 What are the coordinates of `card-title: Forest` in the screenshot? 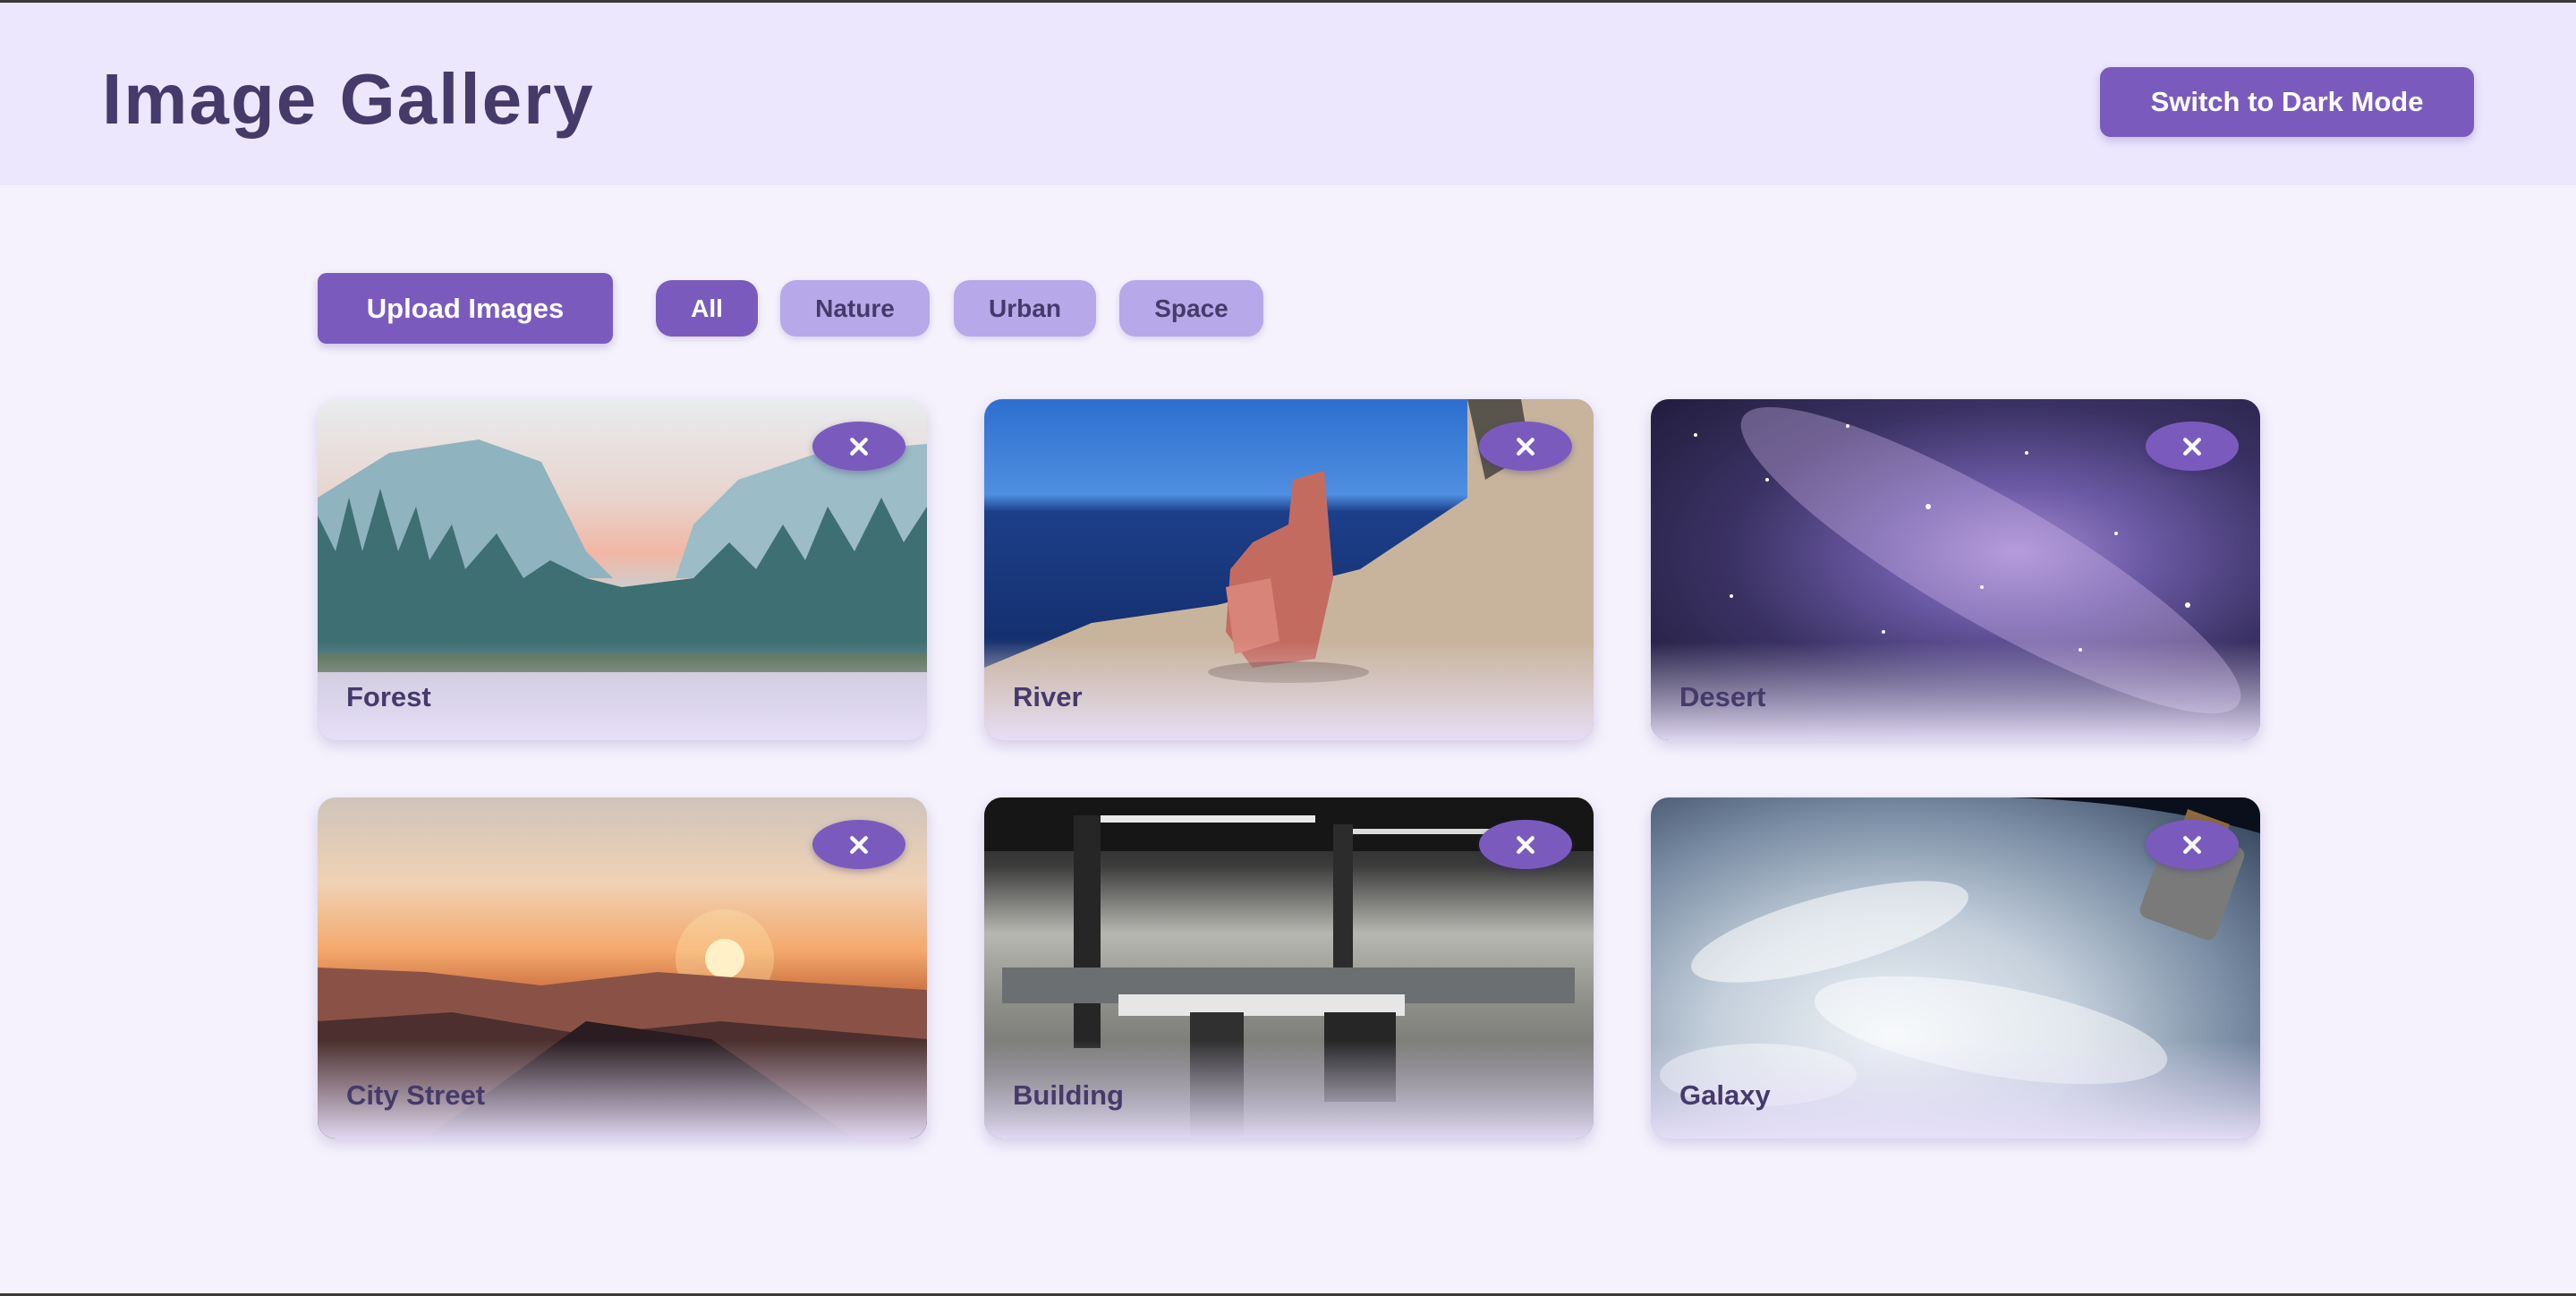 It's located at (388, 697).